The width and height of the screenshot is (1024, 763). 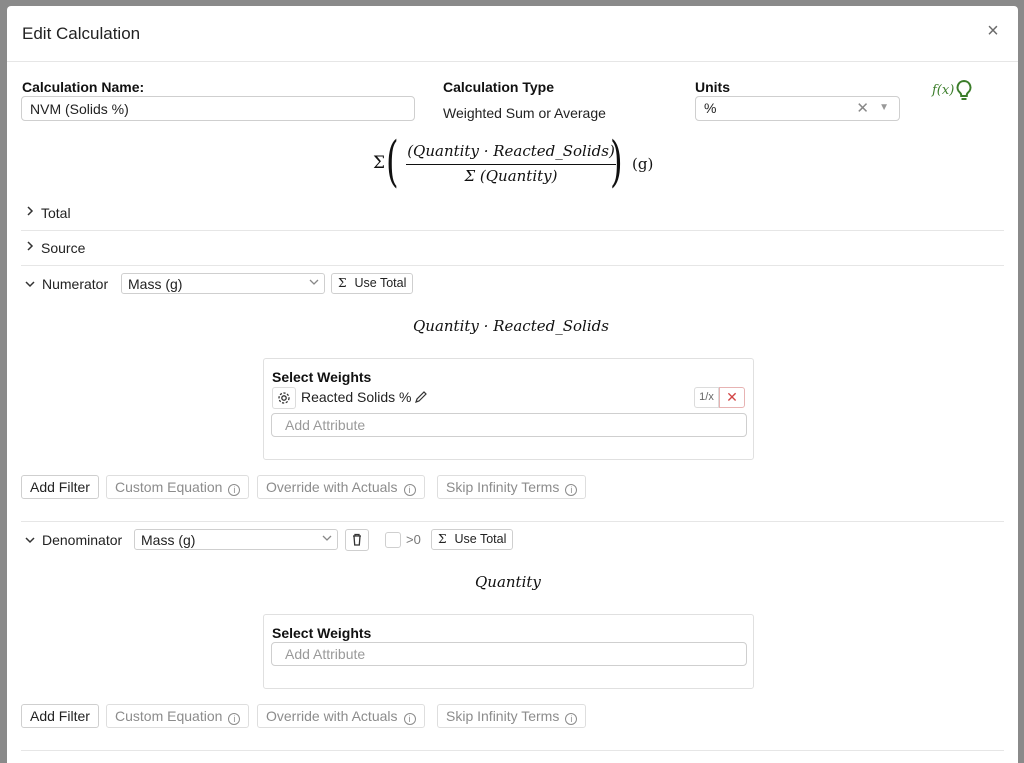 I want to click on numerator-formula: Quantity · Reacted_Solids, so click(x=511, y=326).